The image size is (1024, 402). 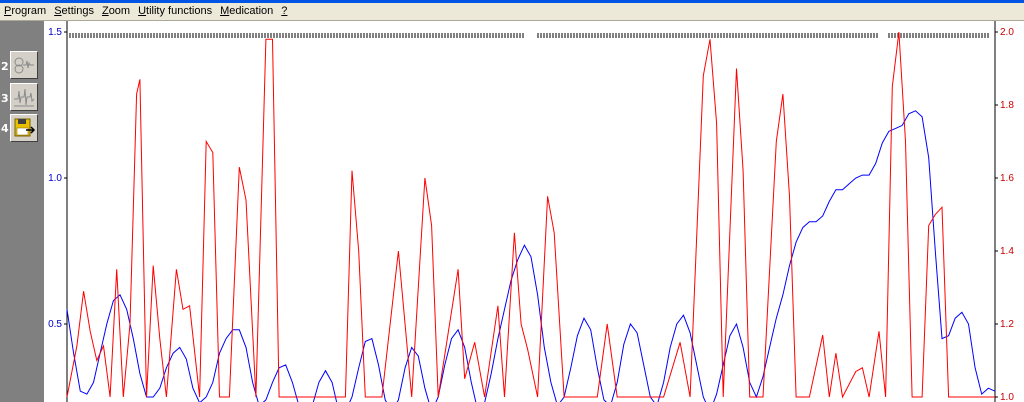 I want to click on left-tick-label: 0.5, so click(x=55, y=324).